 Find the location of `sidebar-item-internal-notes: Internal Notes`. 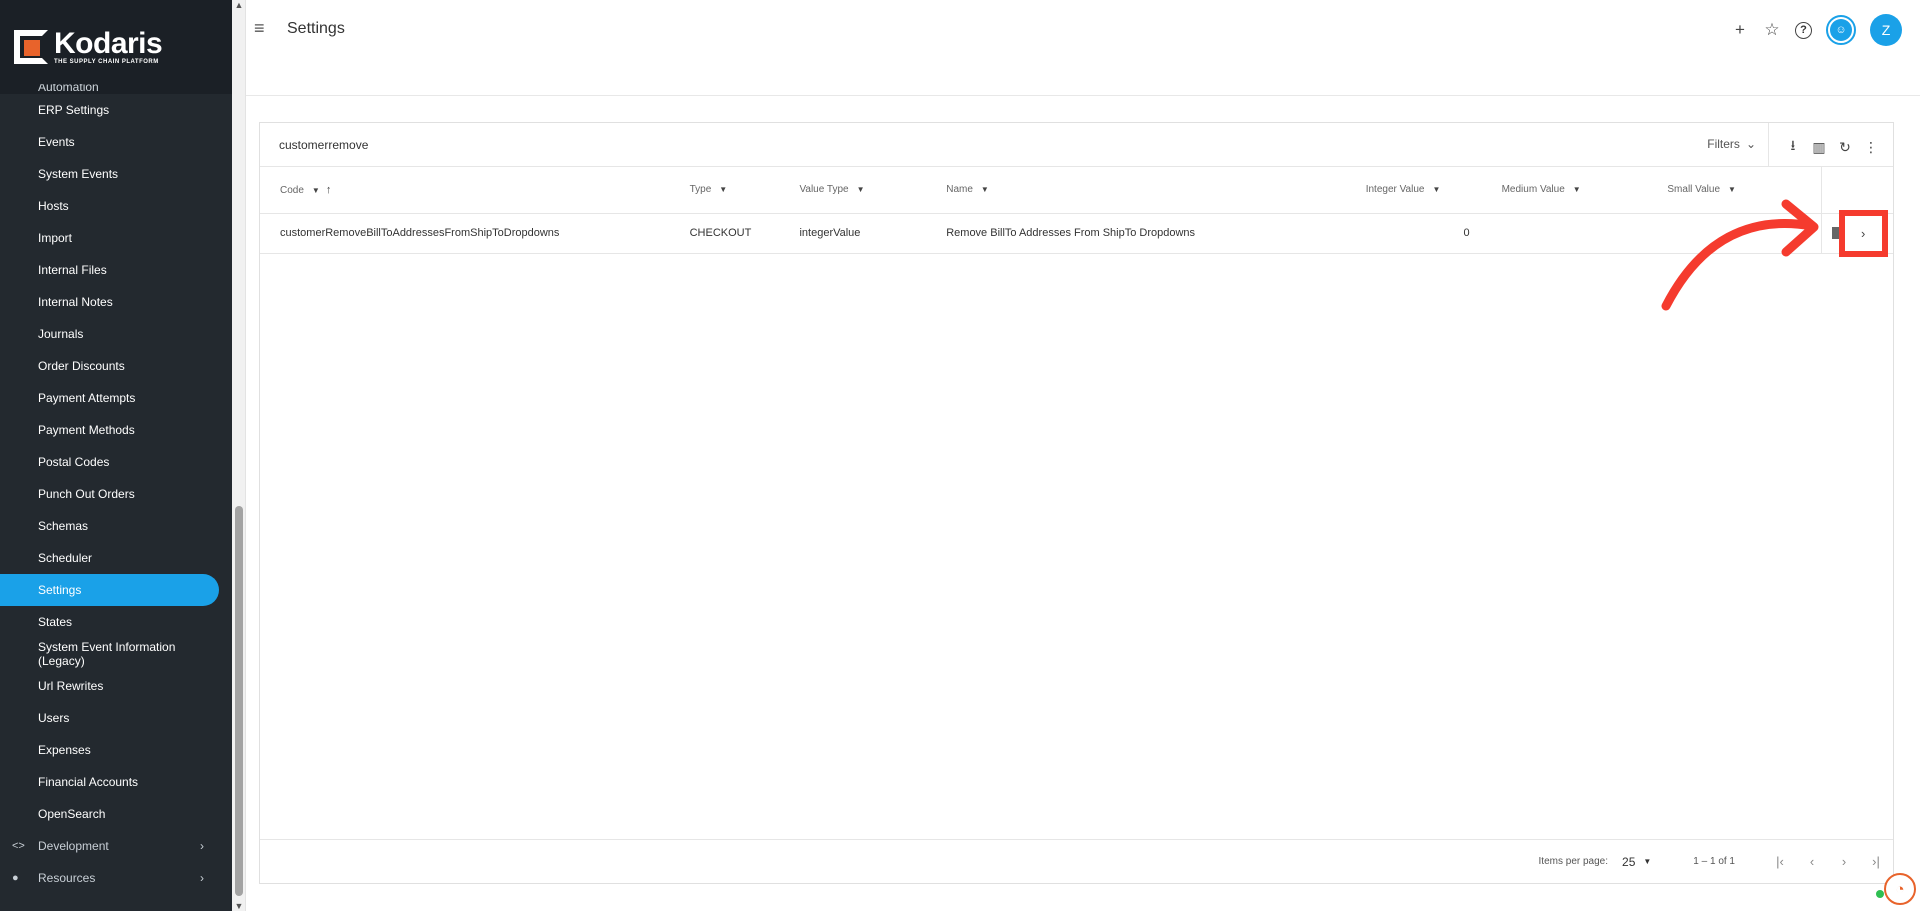

sidebar-item-internal-notes: Internal Notes is located at coordinates (110, 302).